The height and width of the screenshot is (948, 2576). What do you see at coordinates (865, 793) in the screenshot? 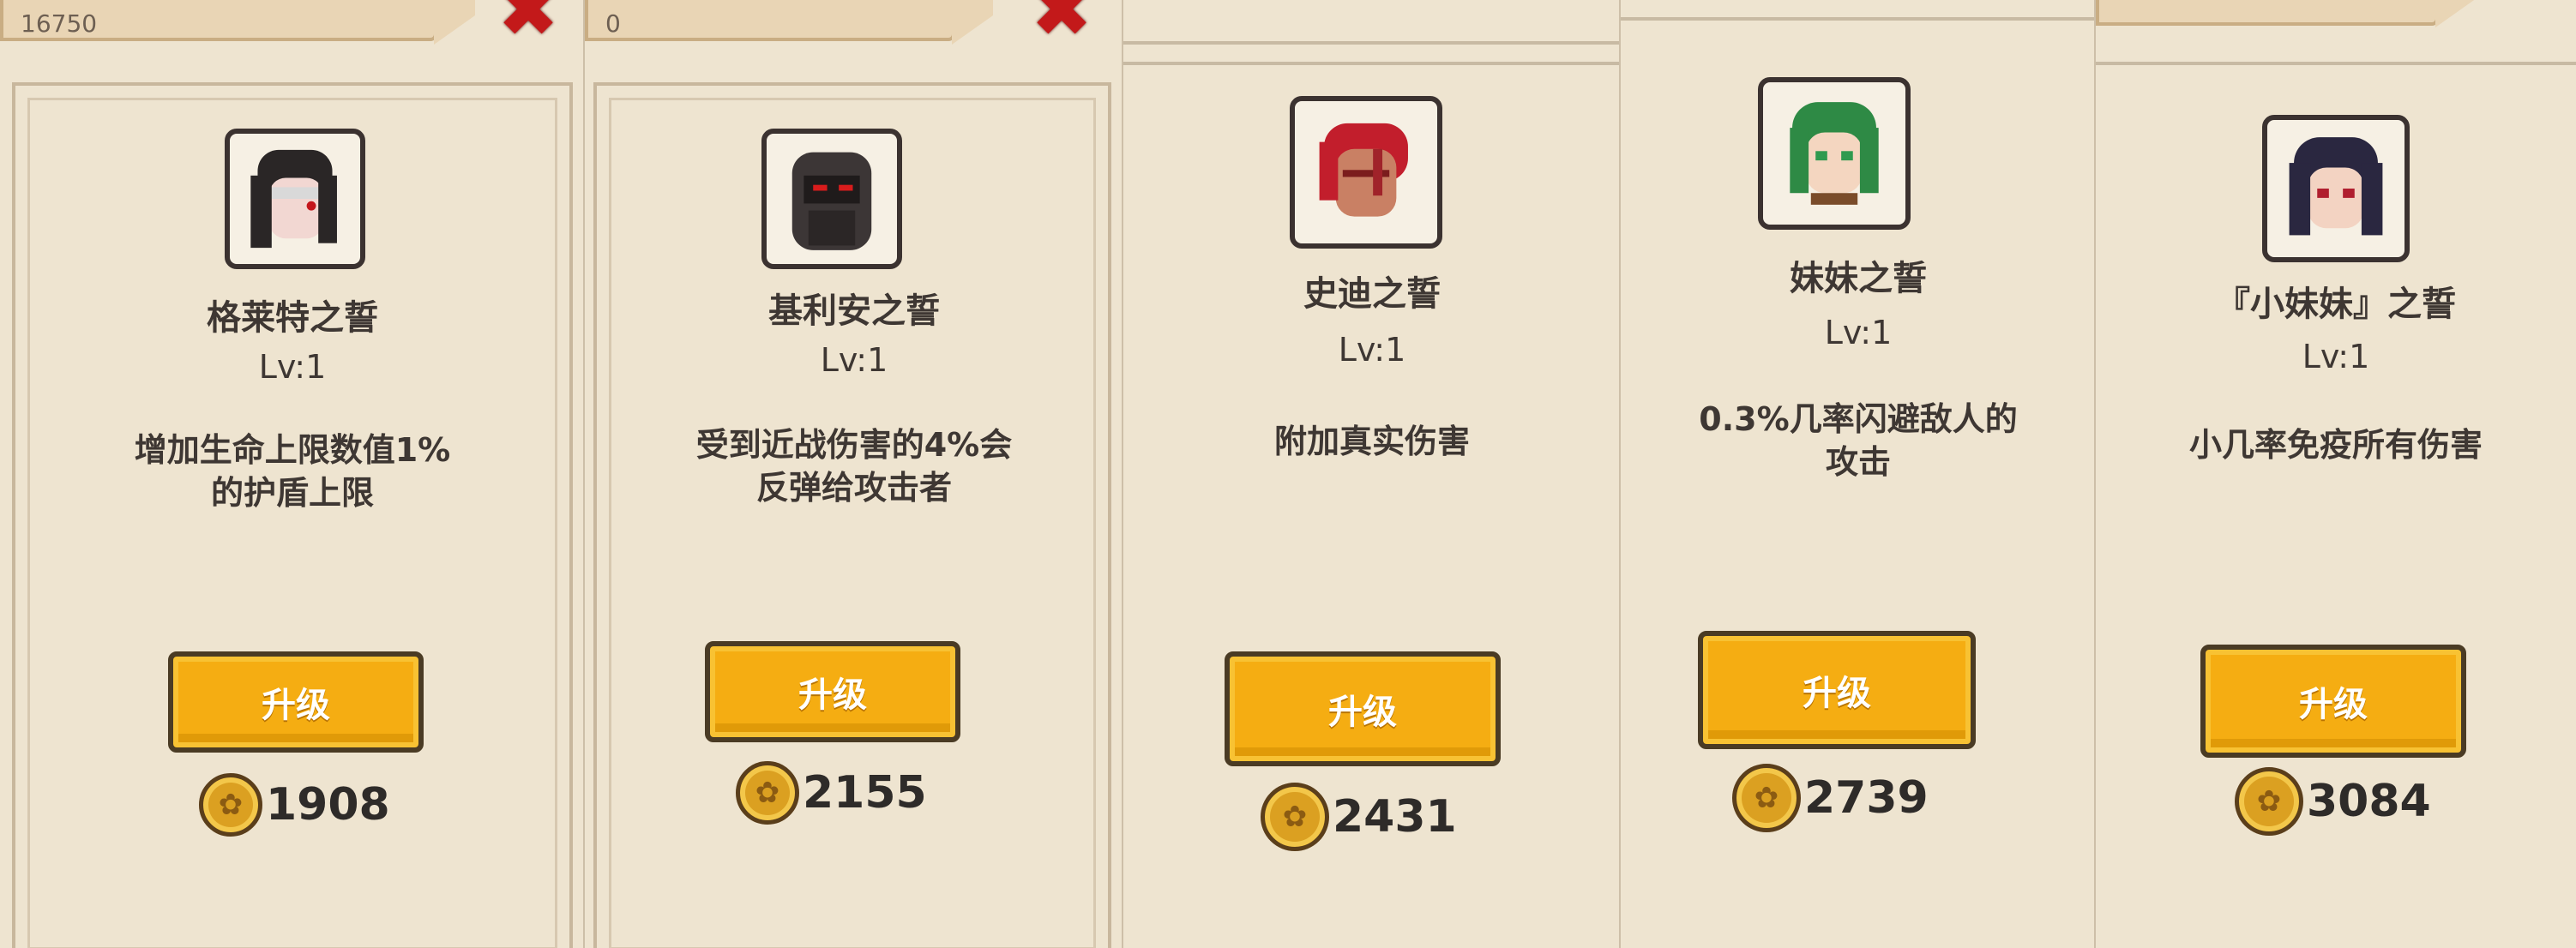
I see `cost-value: 2155` at bounding box center [865, 793].